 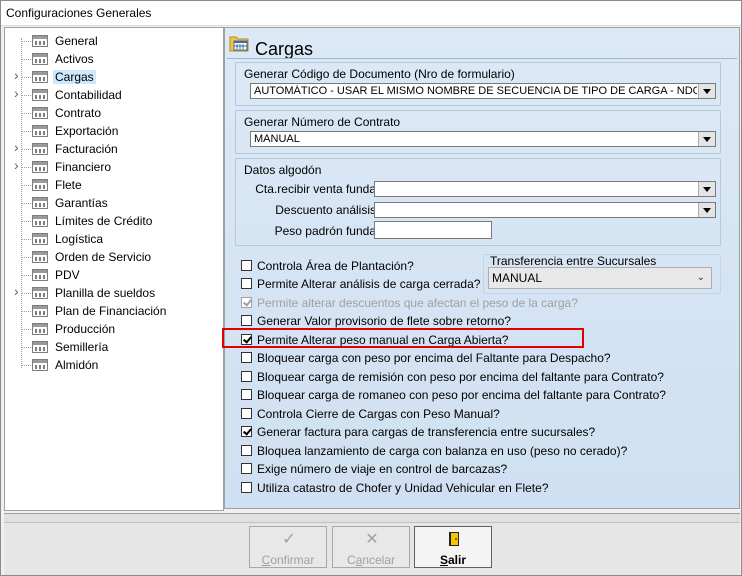 I want to click on tree-item-label: Plan de Financiación, so click(x=111, y=311).